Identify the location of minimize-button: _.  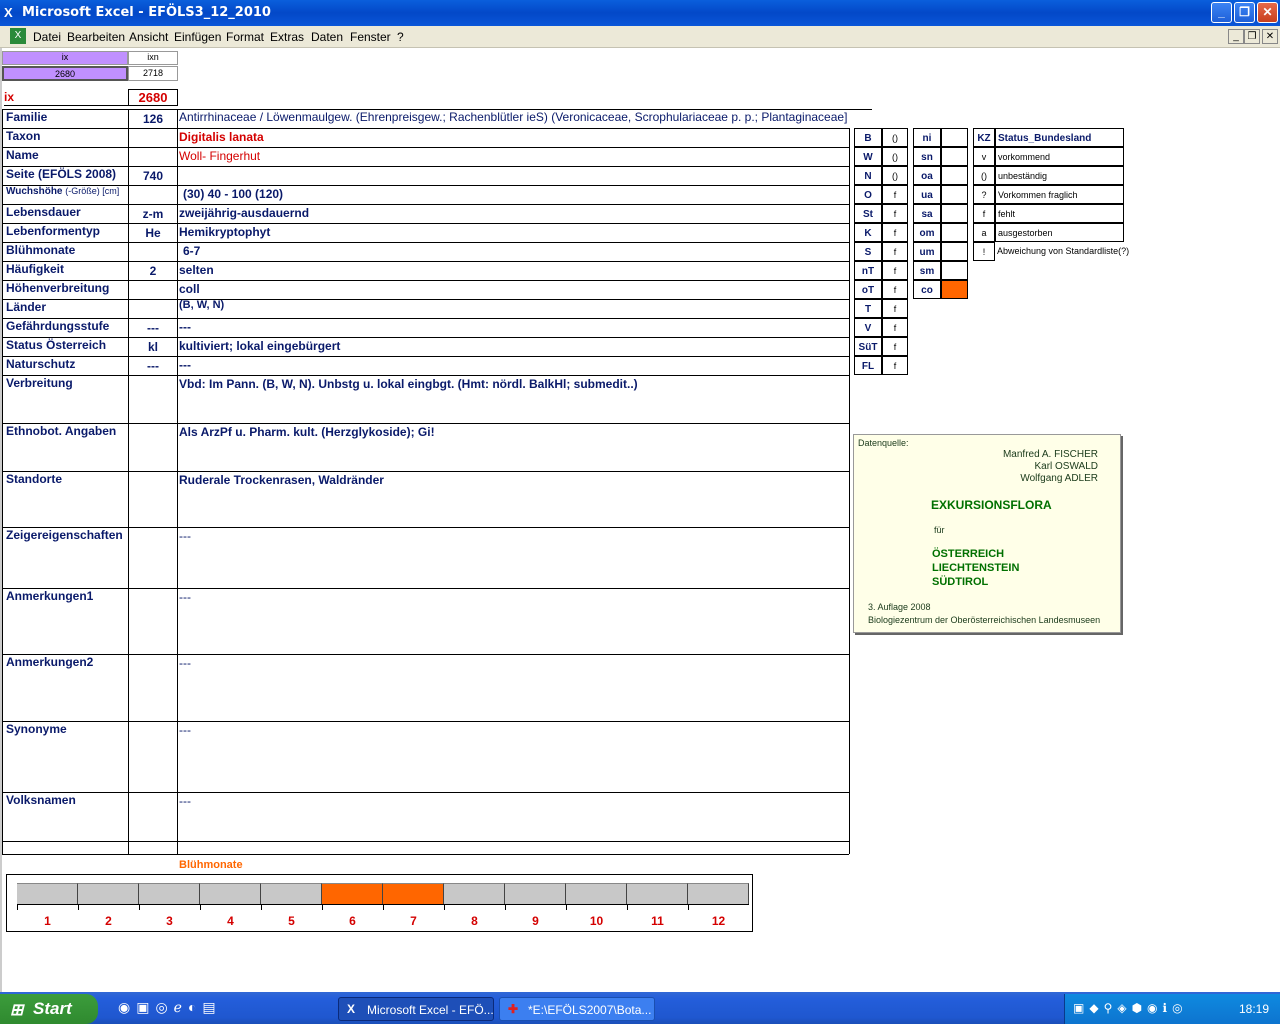
(1221, 12).